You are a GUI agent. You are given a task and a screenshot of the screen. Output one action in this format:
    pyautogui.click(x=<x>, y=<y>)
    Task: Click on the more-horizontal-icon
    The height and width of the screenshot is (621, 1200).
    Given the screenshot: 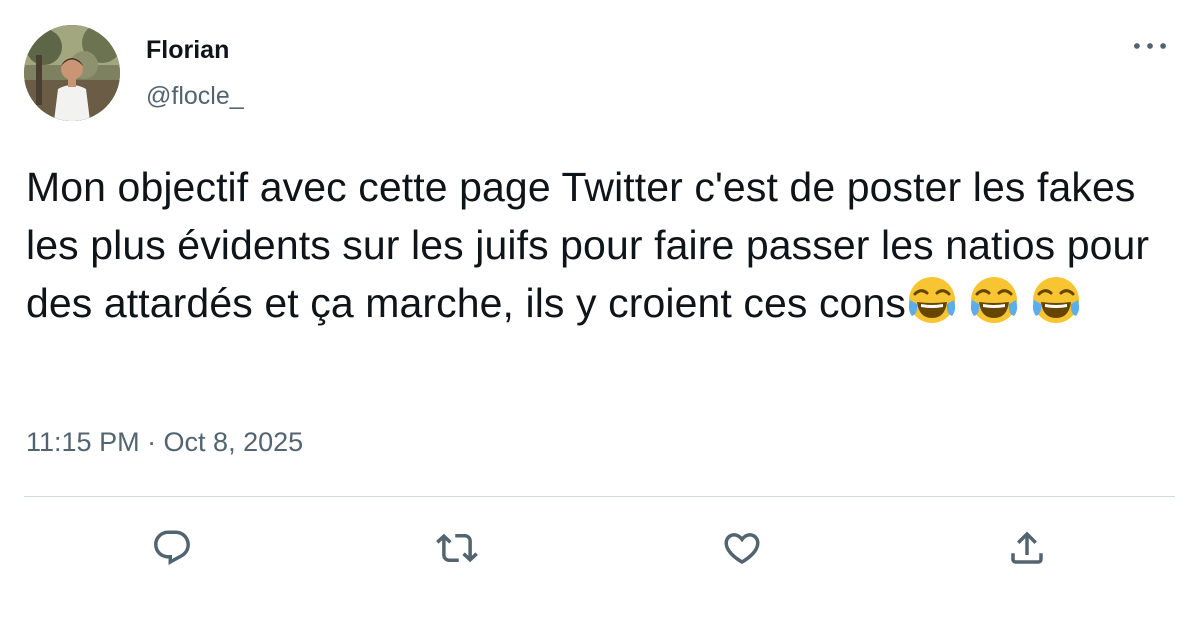 What is the action you would take?
    pyautogui.click(x=1150, y=46)
    